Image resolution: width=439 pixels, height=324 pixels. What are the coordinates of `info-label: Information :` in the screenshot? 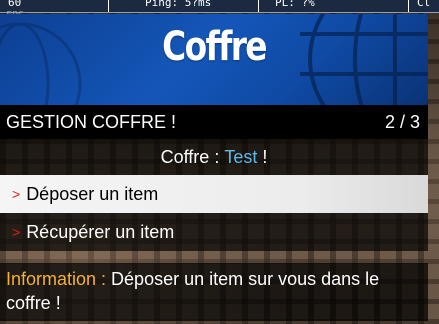 It's located at (56, 279).